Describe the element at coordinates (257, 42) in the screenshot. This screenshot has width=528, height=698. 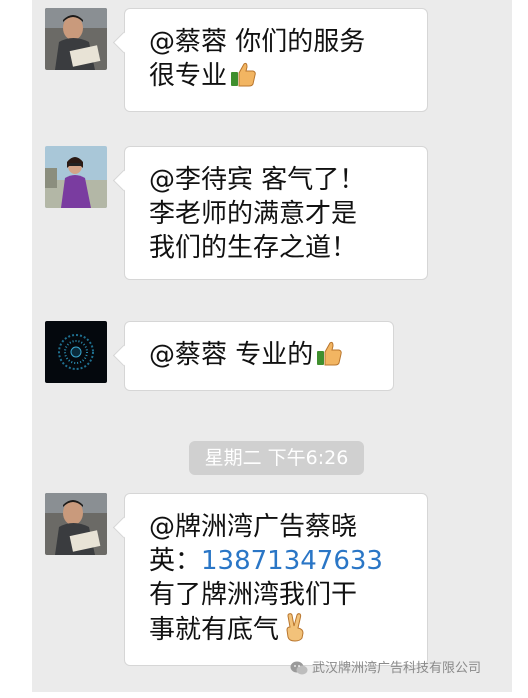
I see `message-text-line: @蔡蓉 你们的服务` at that location.